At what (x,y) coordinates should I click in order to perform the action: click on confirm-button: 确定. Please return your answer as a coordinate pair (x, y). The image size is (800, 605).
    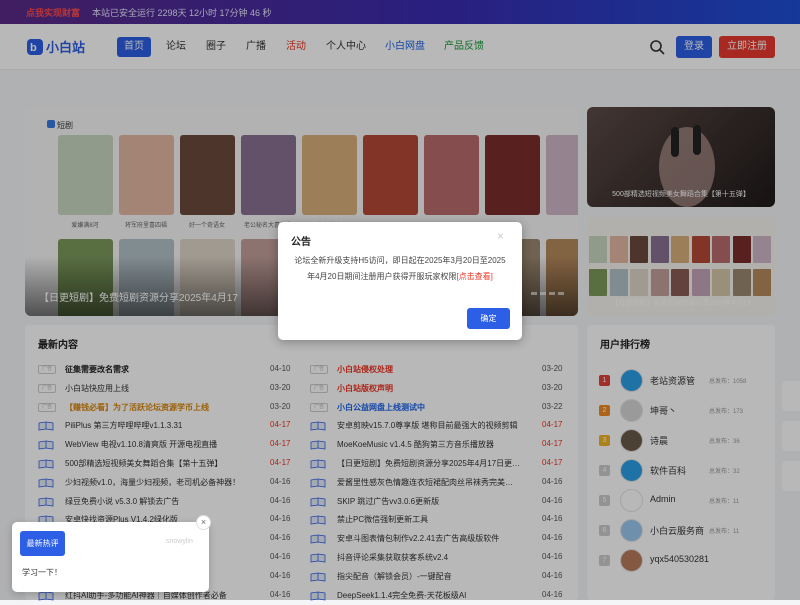
    Looking at the image, I should click on (488, 318).